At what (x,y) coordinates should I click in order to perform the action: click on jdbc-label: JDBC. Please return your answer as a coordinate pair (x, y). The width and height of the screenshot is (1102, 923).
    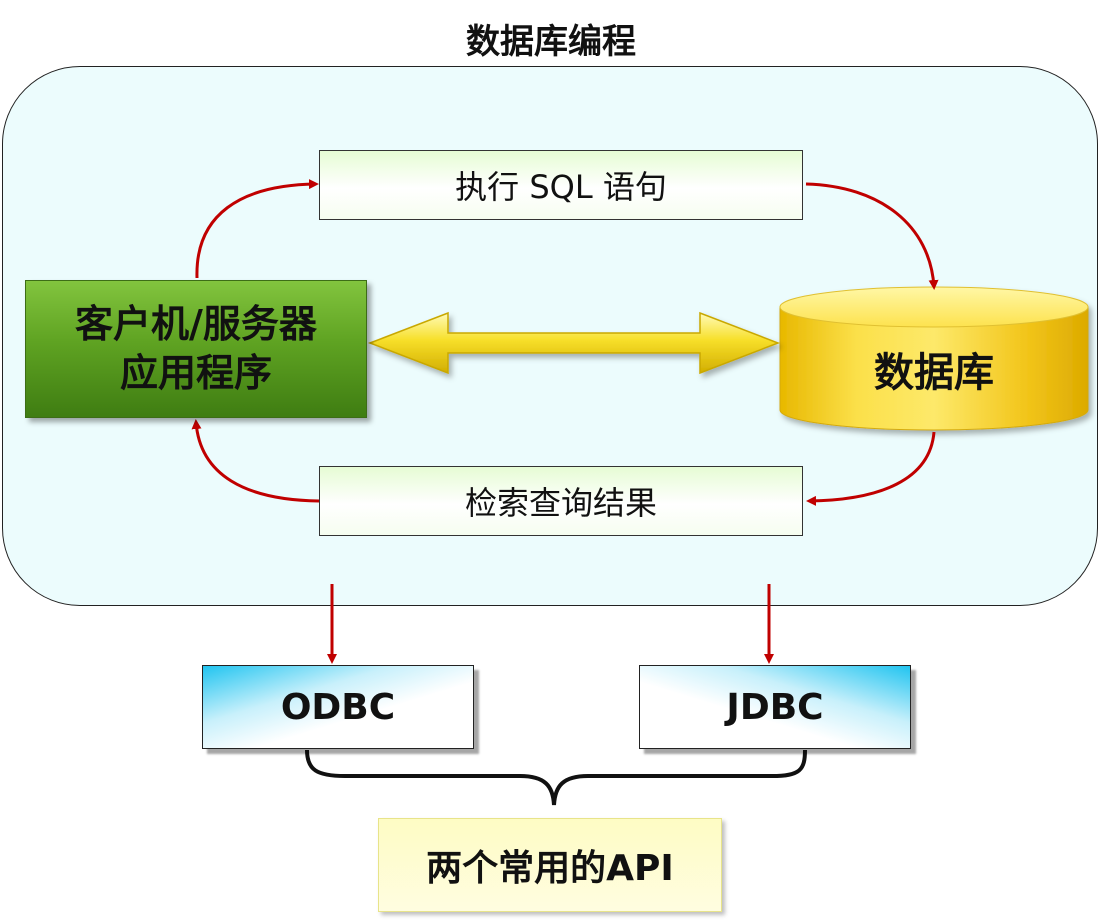
    Looking at the image, I should click on (775, 707).